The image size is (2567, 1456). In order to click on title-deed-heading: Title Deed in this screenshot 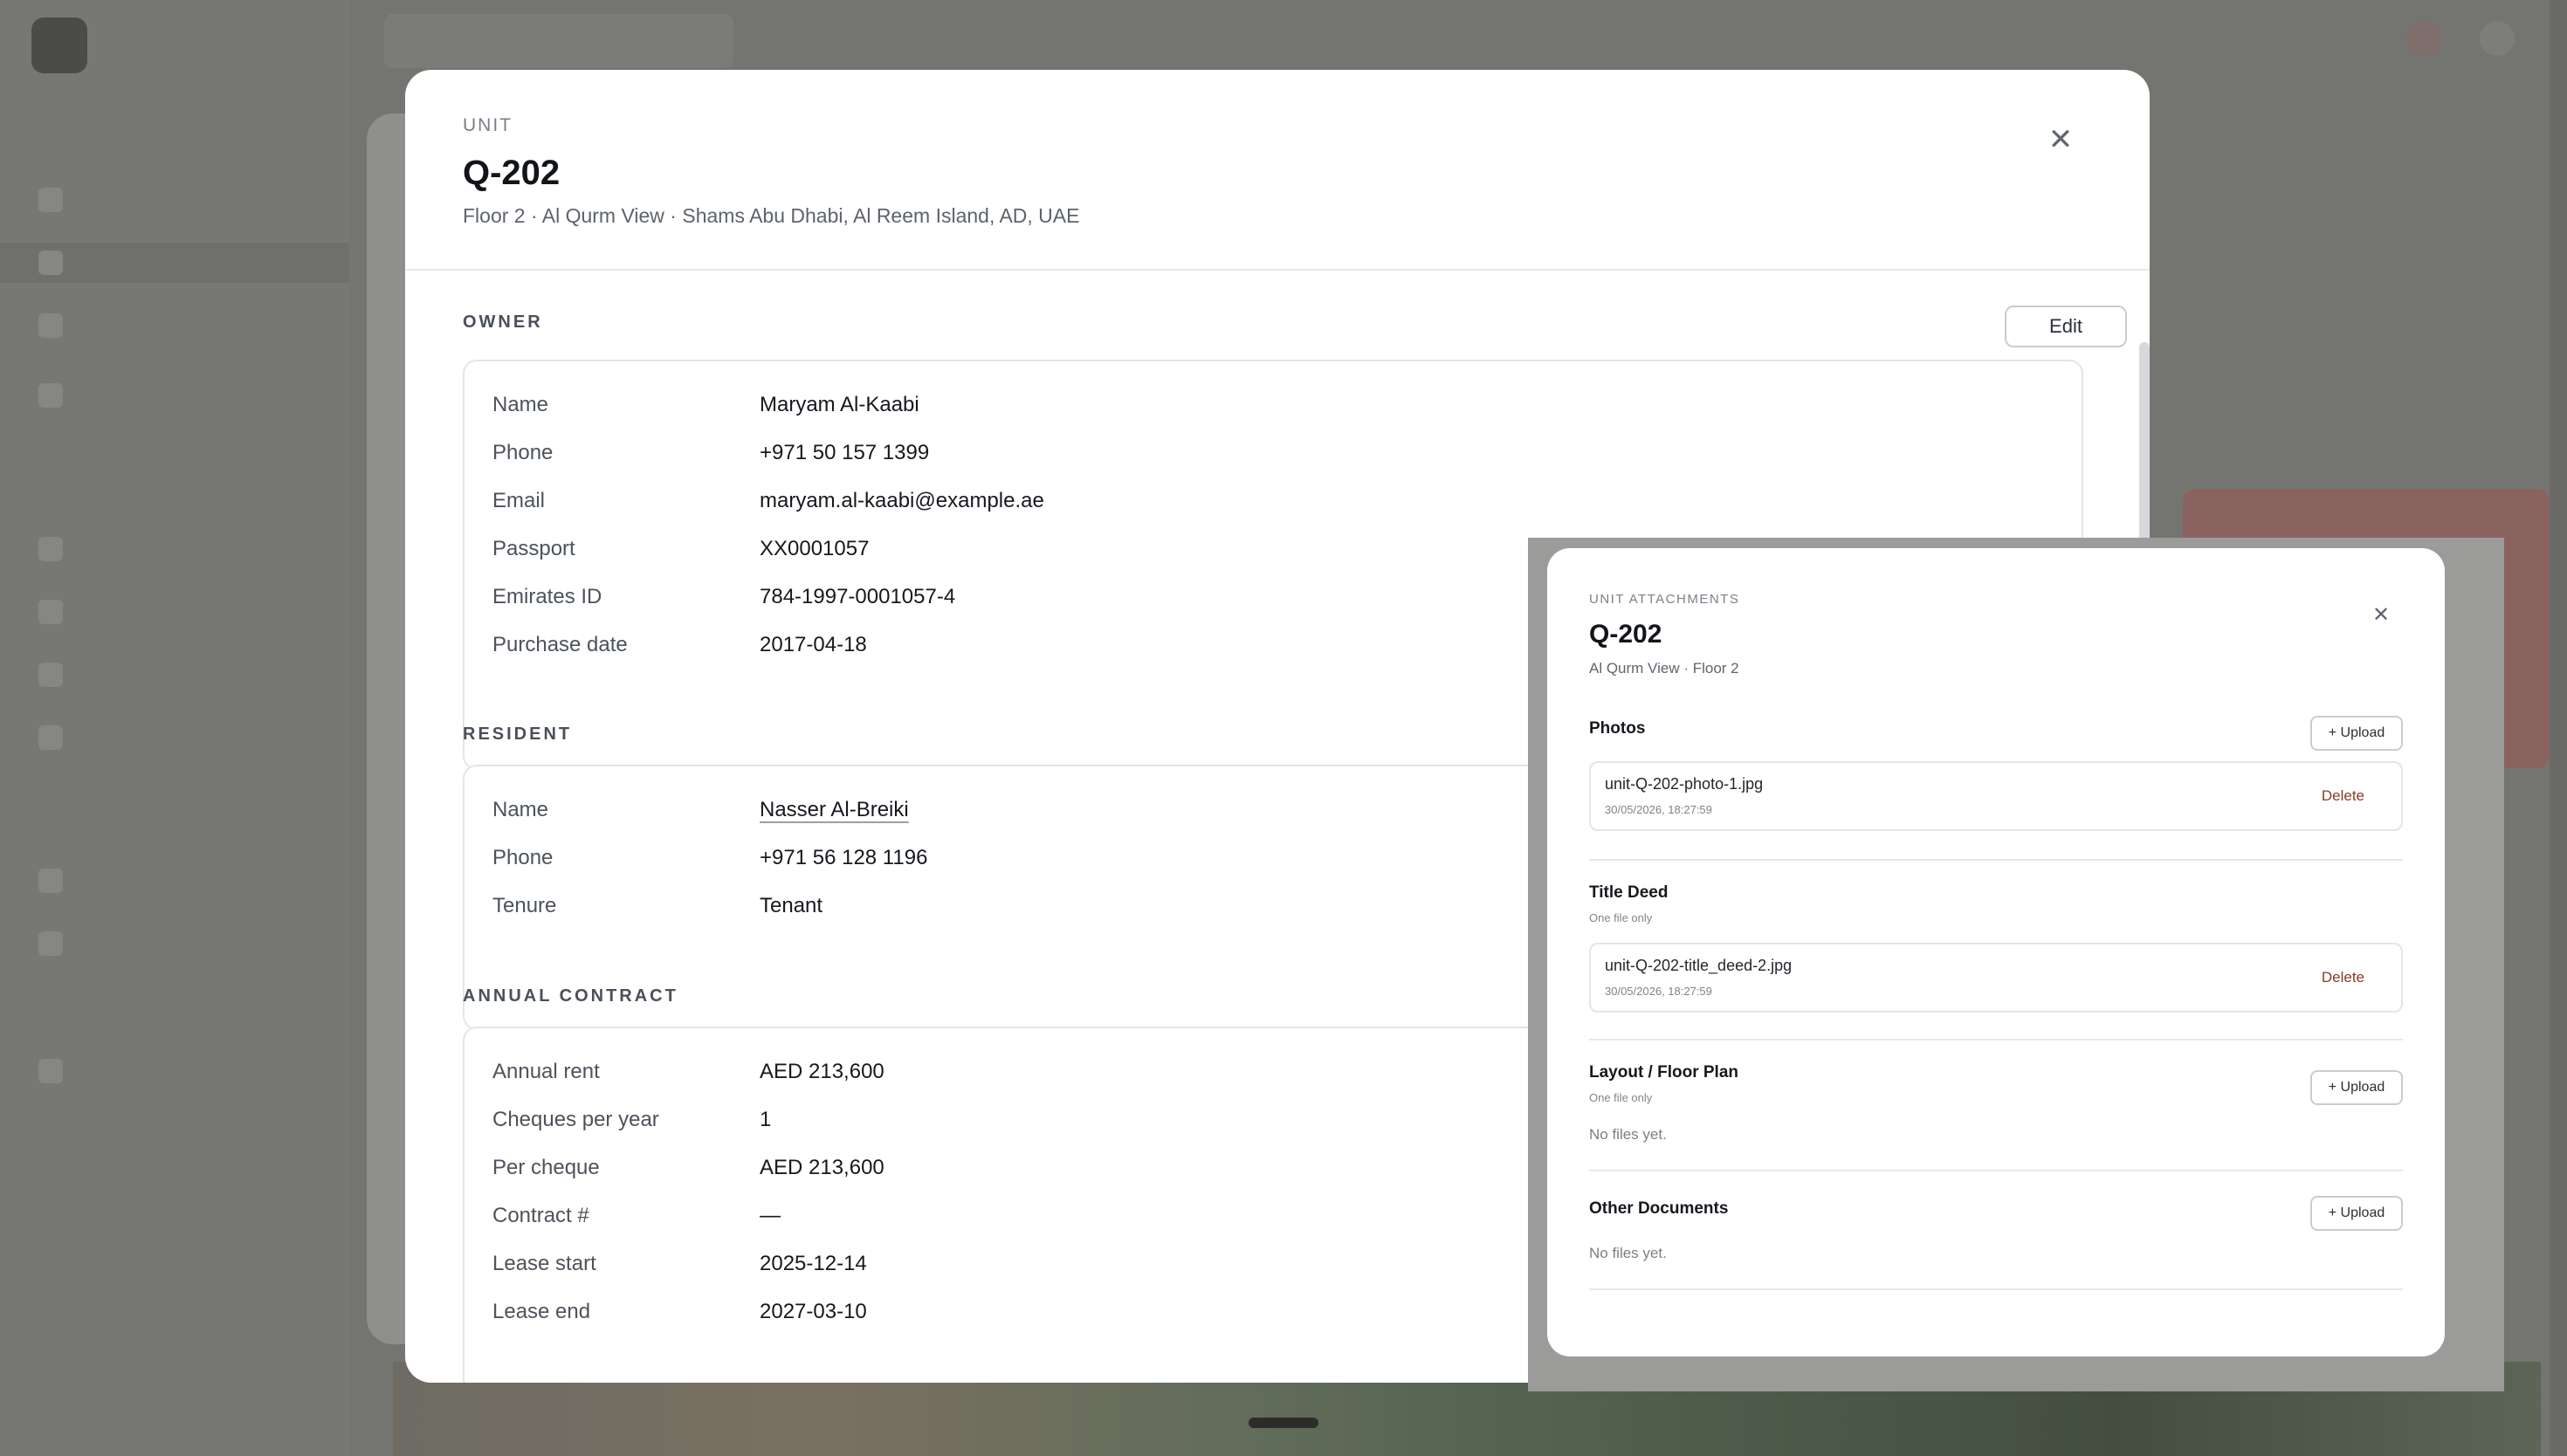, I will do `click(1629, 892)`.